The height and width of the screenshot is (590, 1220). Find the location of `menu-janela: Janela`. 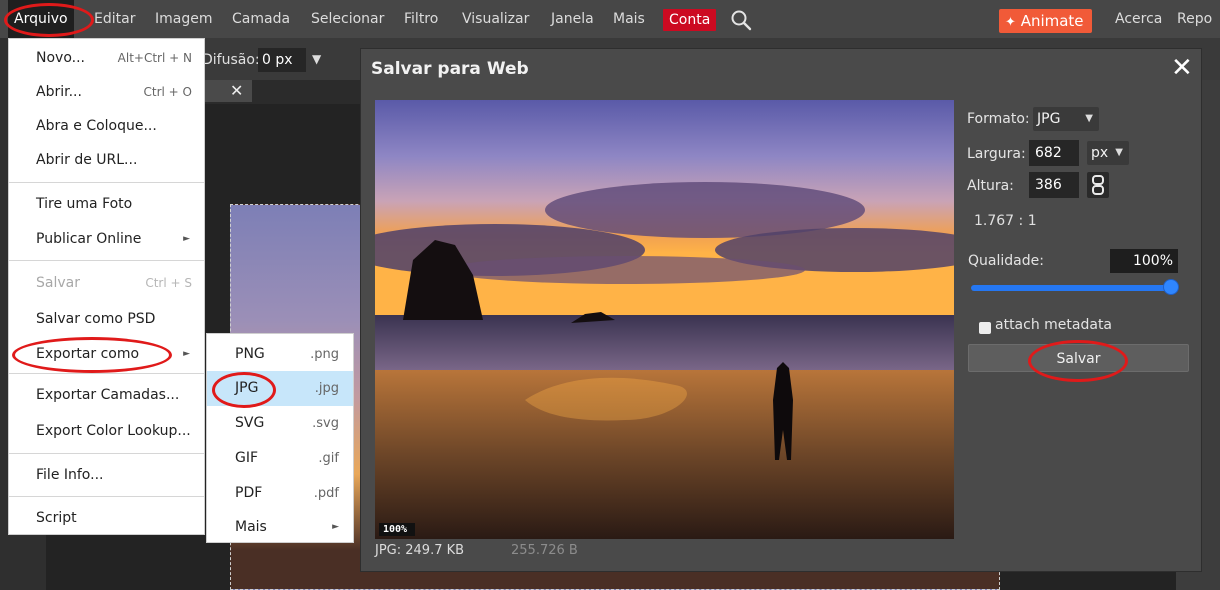

menu-janela: Janela is located at coordinates (572, 19).